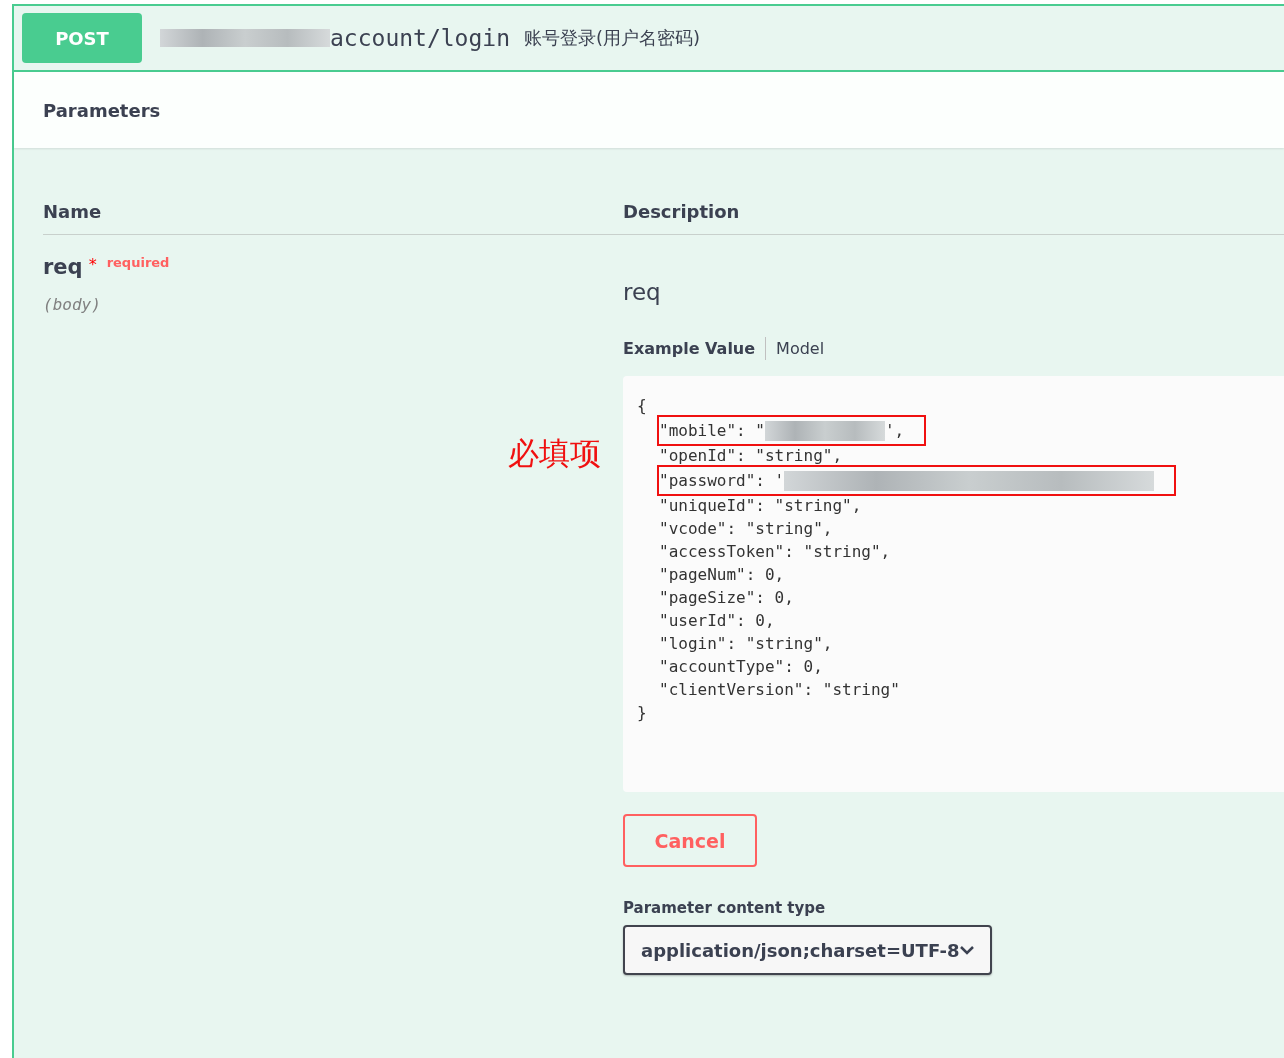 The height and width of the screenshot is (1058, 1284). What do you see at coordinates (642, 292) in the screenshot?
I see `parameter-description: req` at bounding box center [642, 292].